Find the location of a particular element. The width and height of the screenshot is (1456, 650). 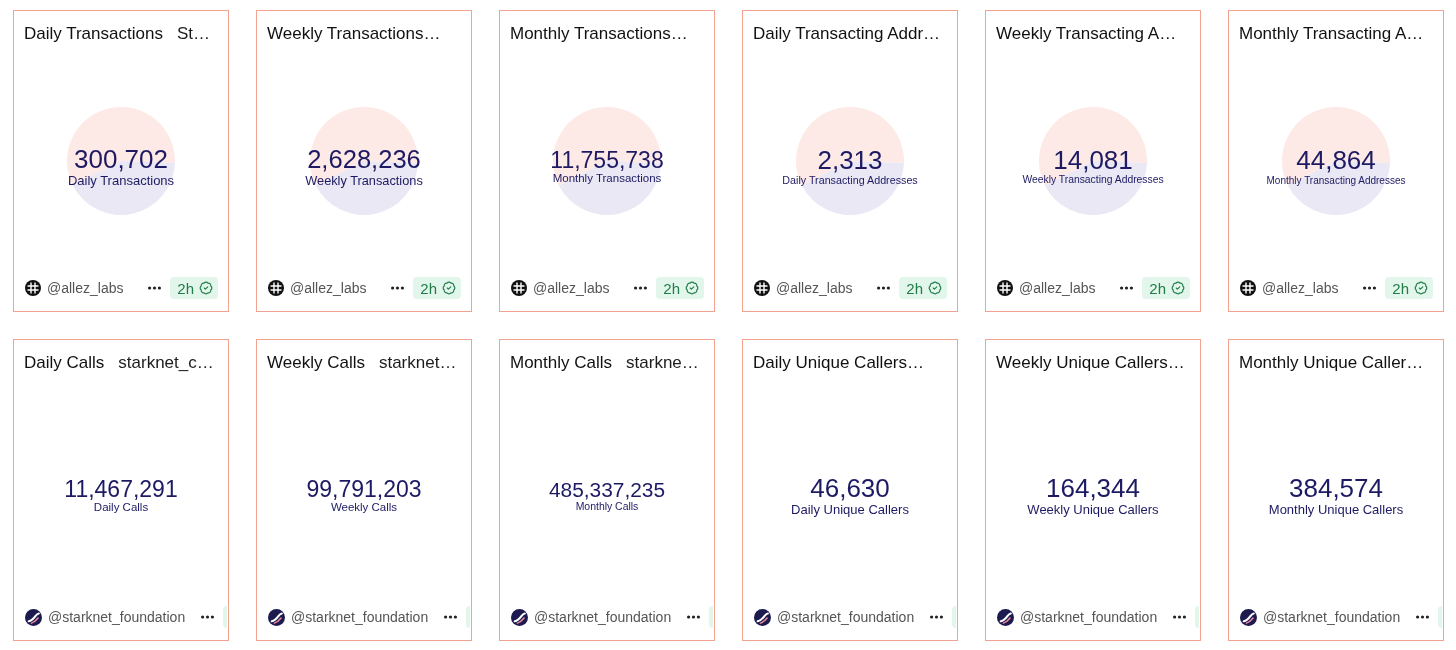

metric-value: 99,791,203 is located at coordinates (364, 489).